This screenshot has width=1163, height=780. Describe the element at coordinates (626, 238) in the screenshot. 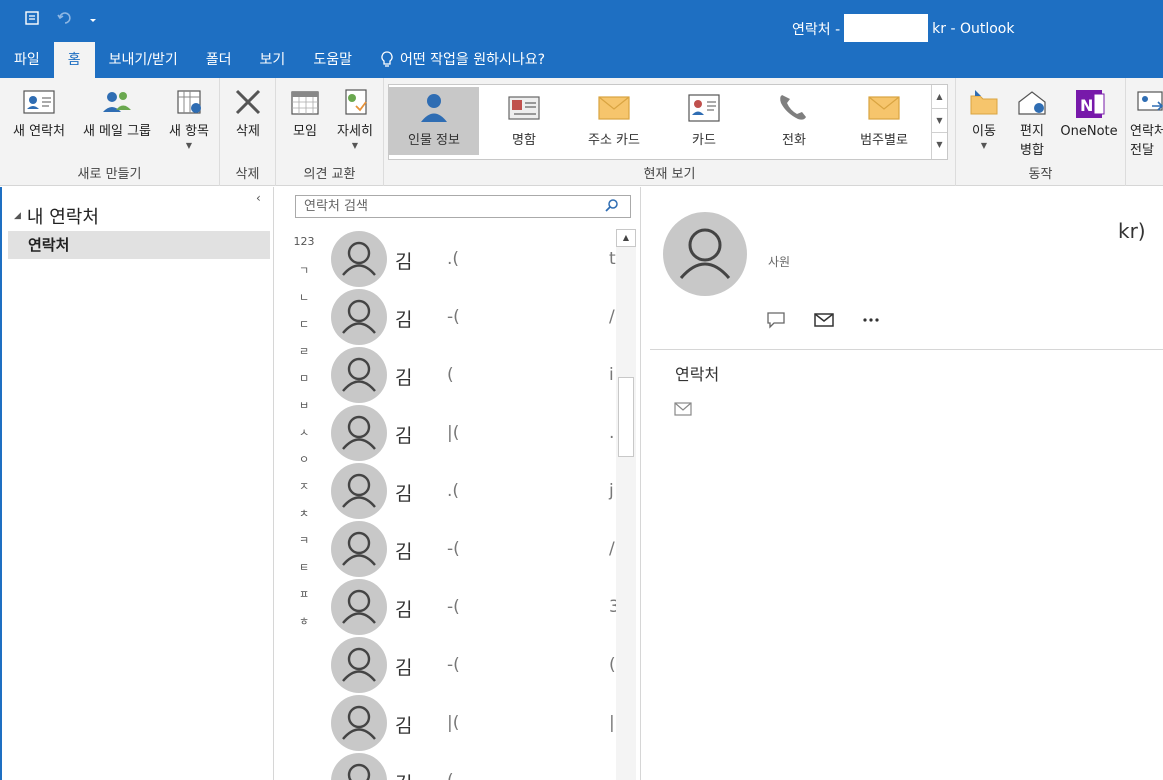

I see `scroll-up-icon: ▲` at that location.